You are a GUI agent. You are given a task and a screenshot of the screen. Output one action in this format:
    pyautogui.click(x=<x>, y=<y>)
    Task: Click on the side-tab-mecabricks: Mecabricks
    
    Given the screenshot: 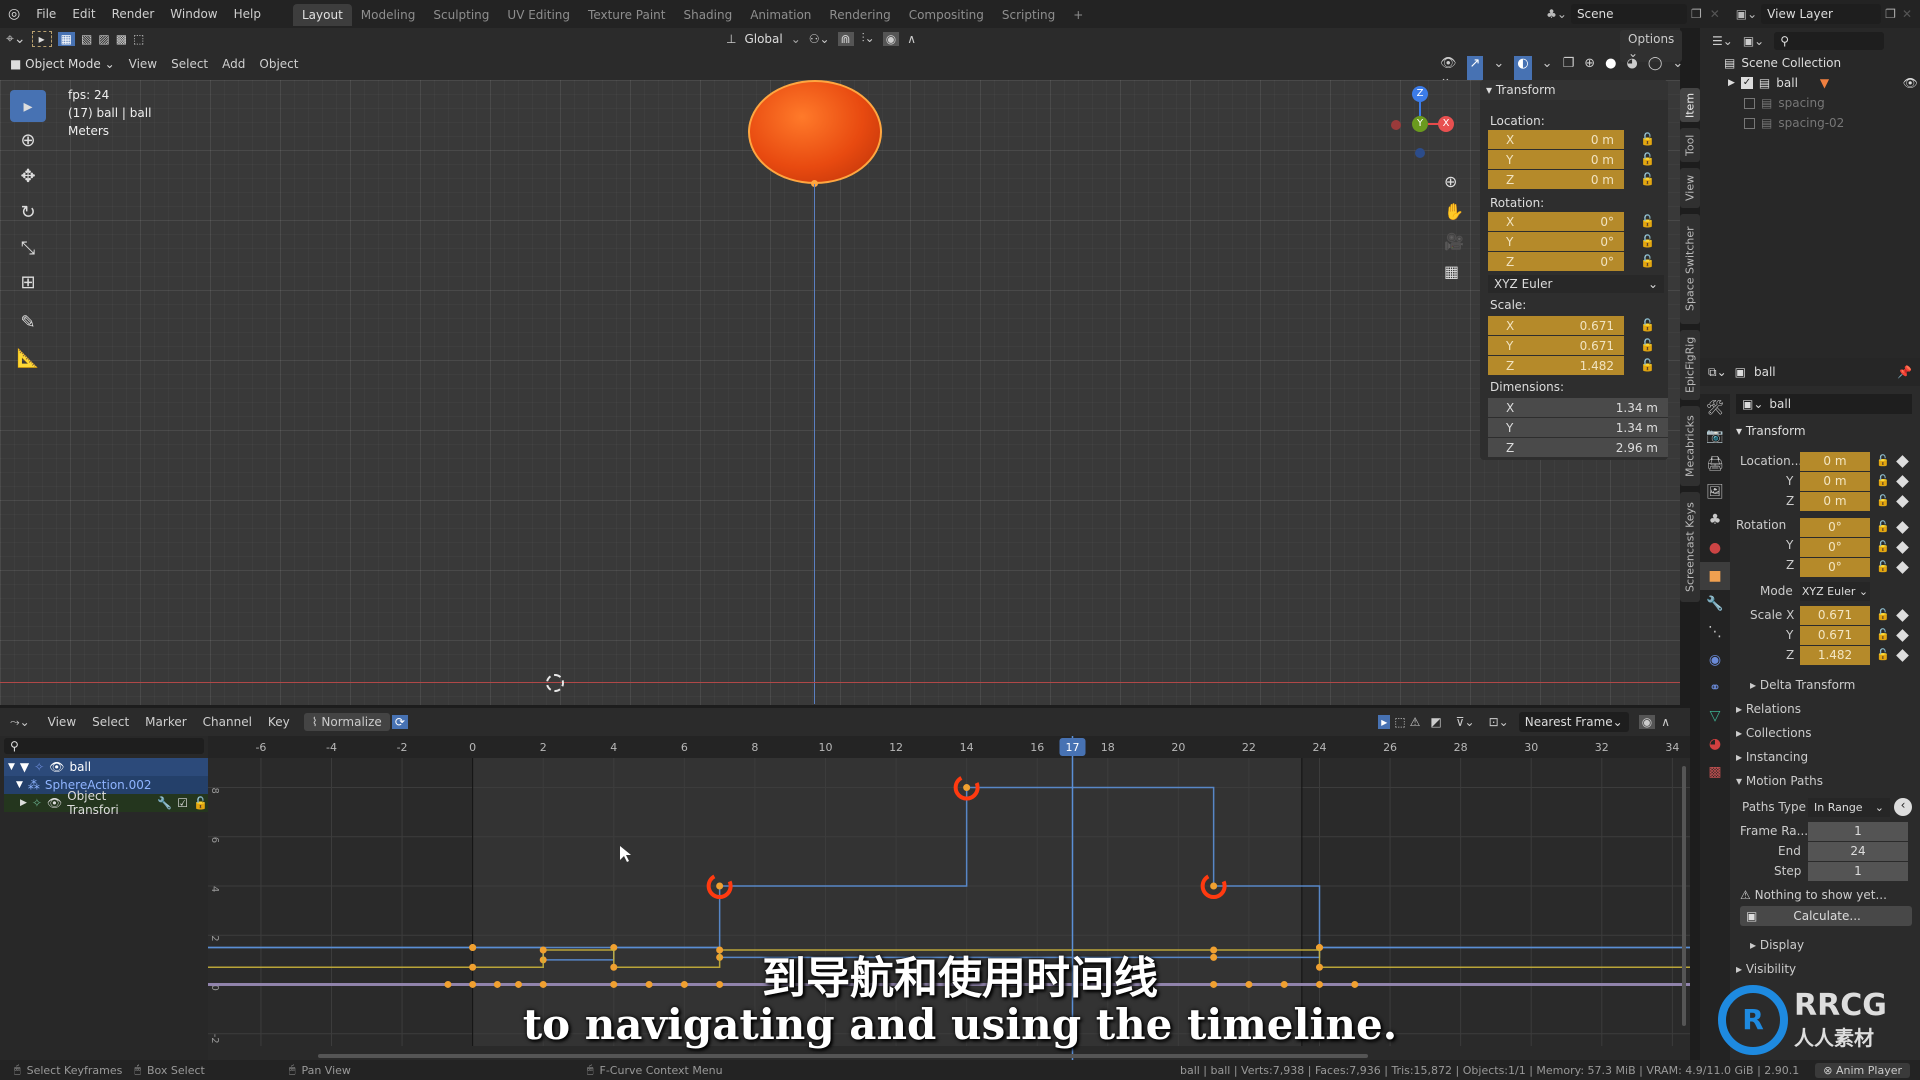 What is the action you would take?
    pyautogui.click(x=1690, y=446)
    